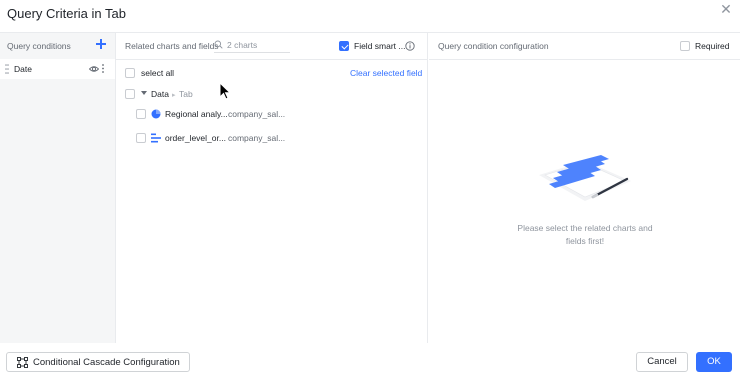 This screenshot has height=376, width=740. I want to click on search-placeholder: 2 charts, so click(242, 45).